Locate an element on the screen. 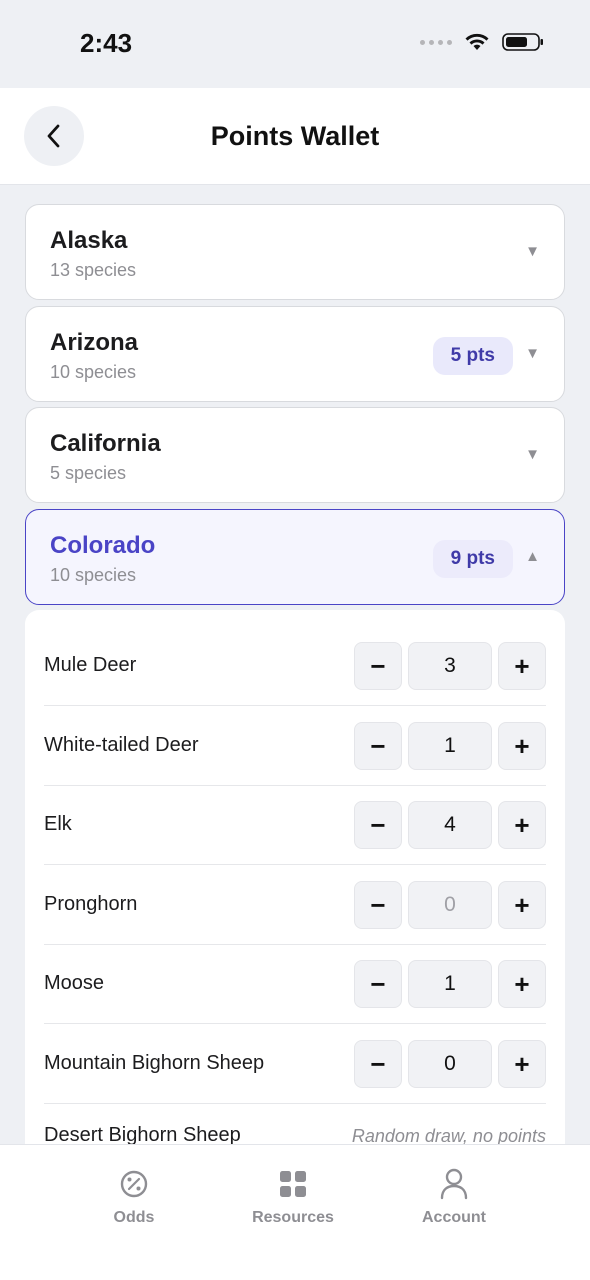  state-name: Colorado is located at coordinates (103, 545).